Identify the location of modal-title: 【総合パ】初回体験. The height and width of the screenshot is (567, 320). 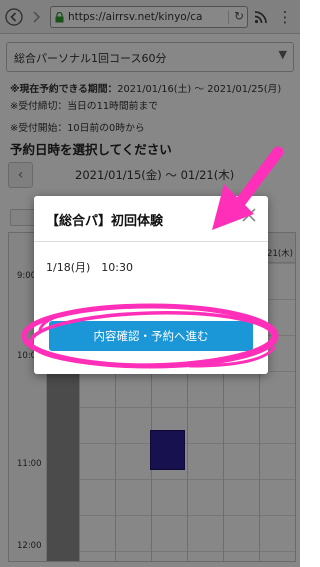
(105, 221).